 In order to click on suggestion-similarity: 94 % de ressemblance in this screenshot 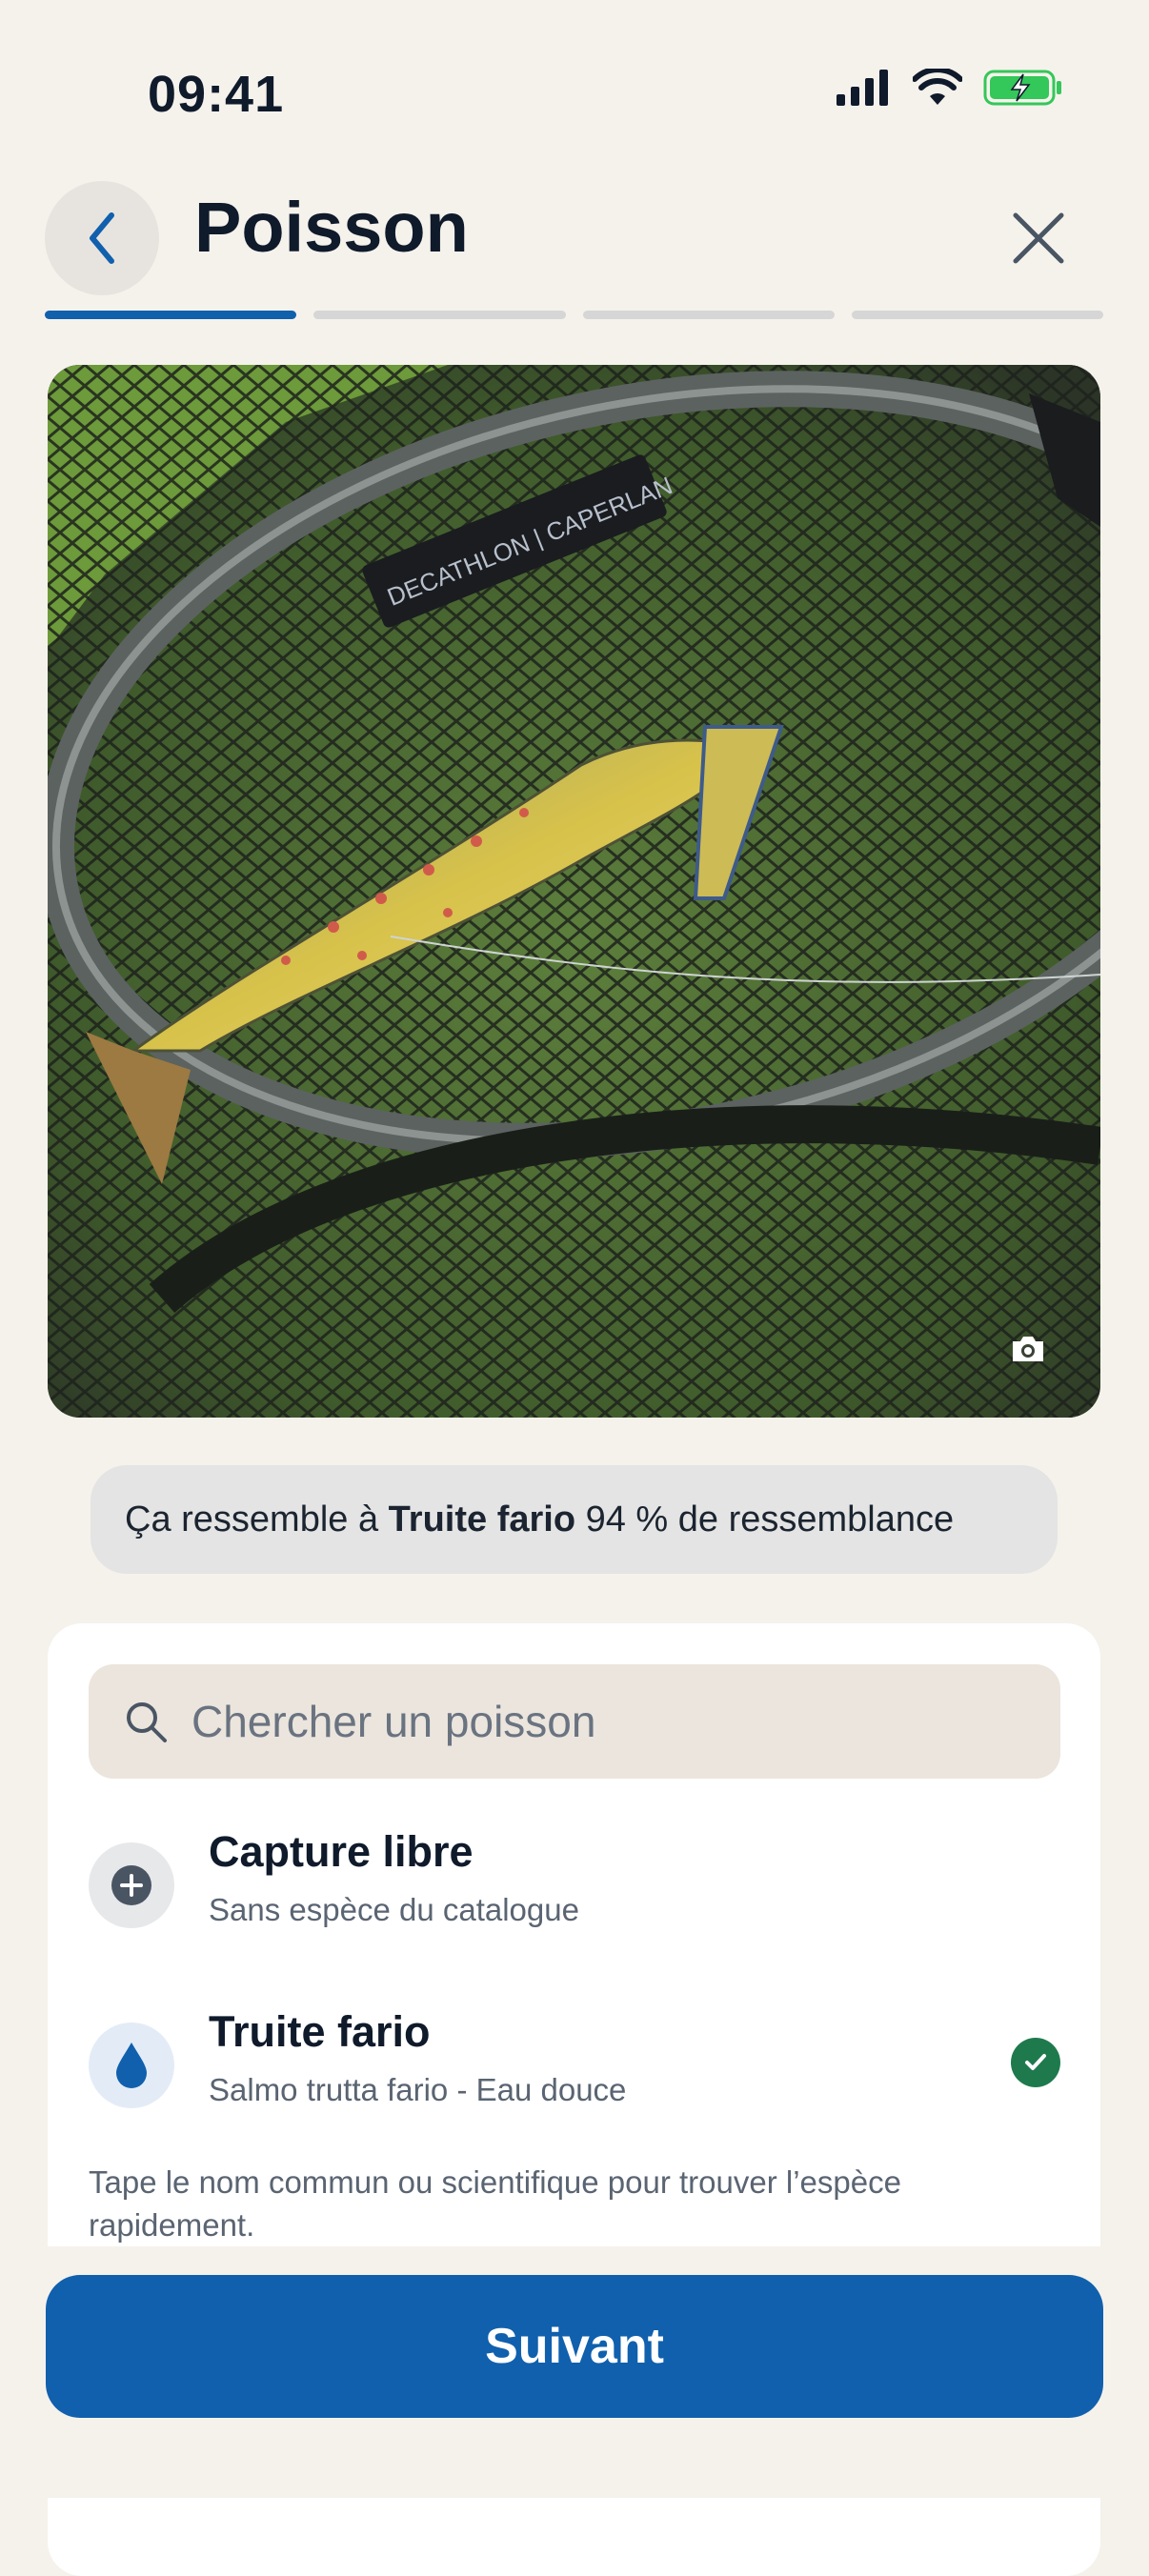, I will do `click(765, 1519)`.